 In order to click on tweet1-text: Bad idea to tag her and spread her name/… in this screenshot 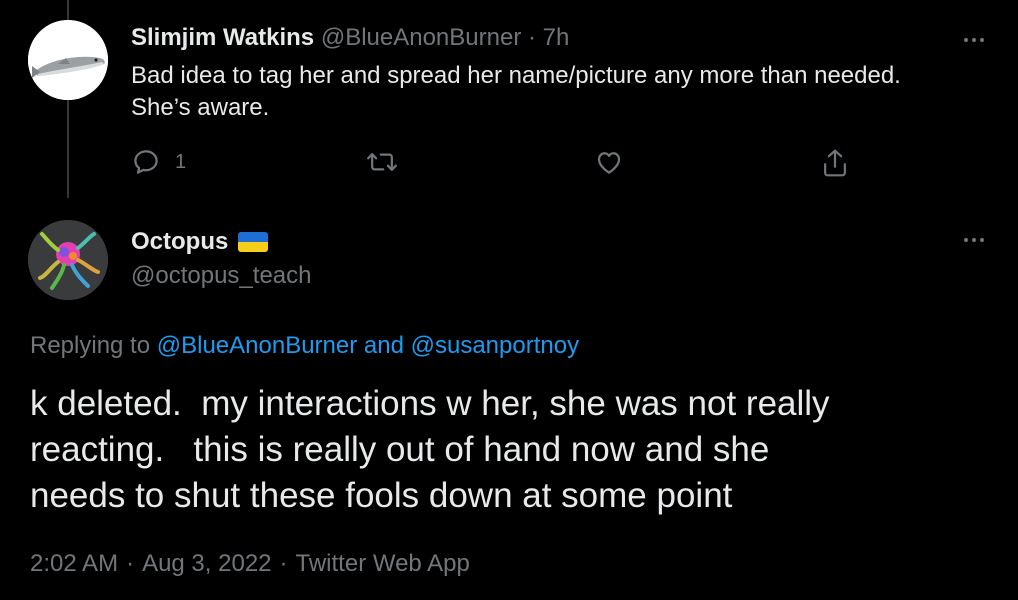, I will do `click(551, 92)`.